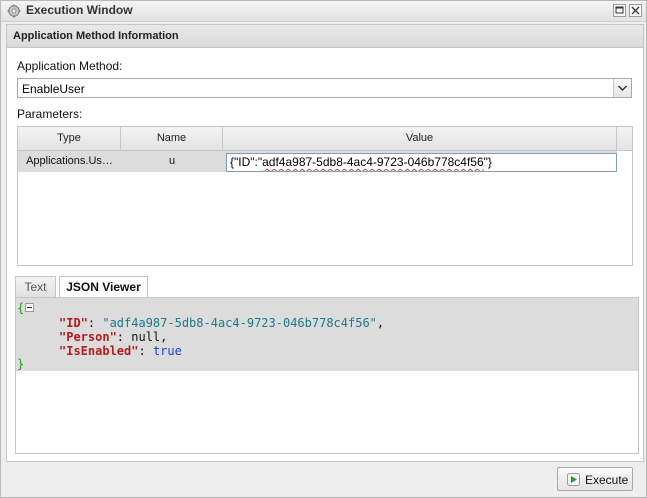 The height and width of the screenshot is (498, 647). Describe the element at coordinates (373, 162) in the screenshot. I see `value-id: adf4a987-5db8-4ac4-9723-046b778c4f56` at that location.